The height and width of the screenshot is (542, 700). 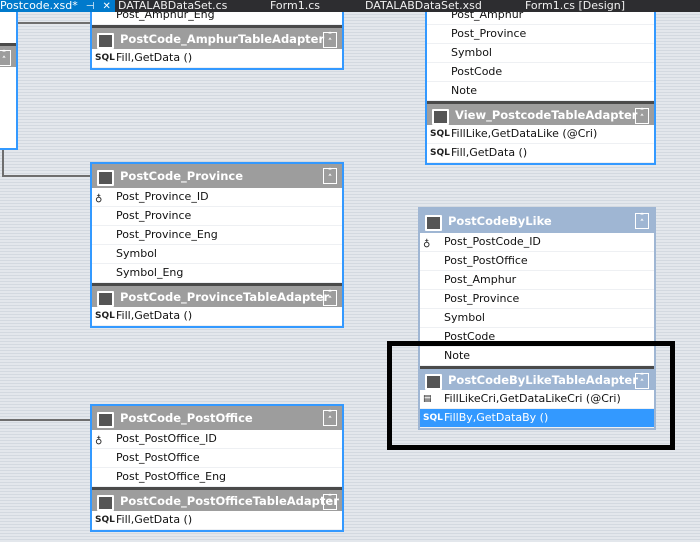 What do you see at coordinates (106, 6) in the screenshot?
I see `close-icon: ✕` at bounding box center [106, 6].